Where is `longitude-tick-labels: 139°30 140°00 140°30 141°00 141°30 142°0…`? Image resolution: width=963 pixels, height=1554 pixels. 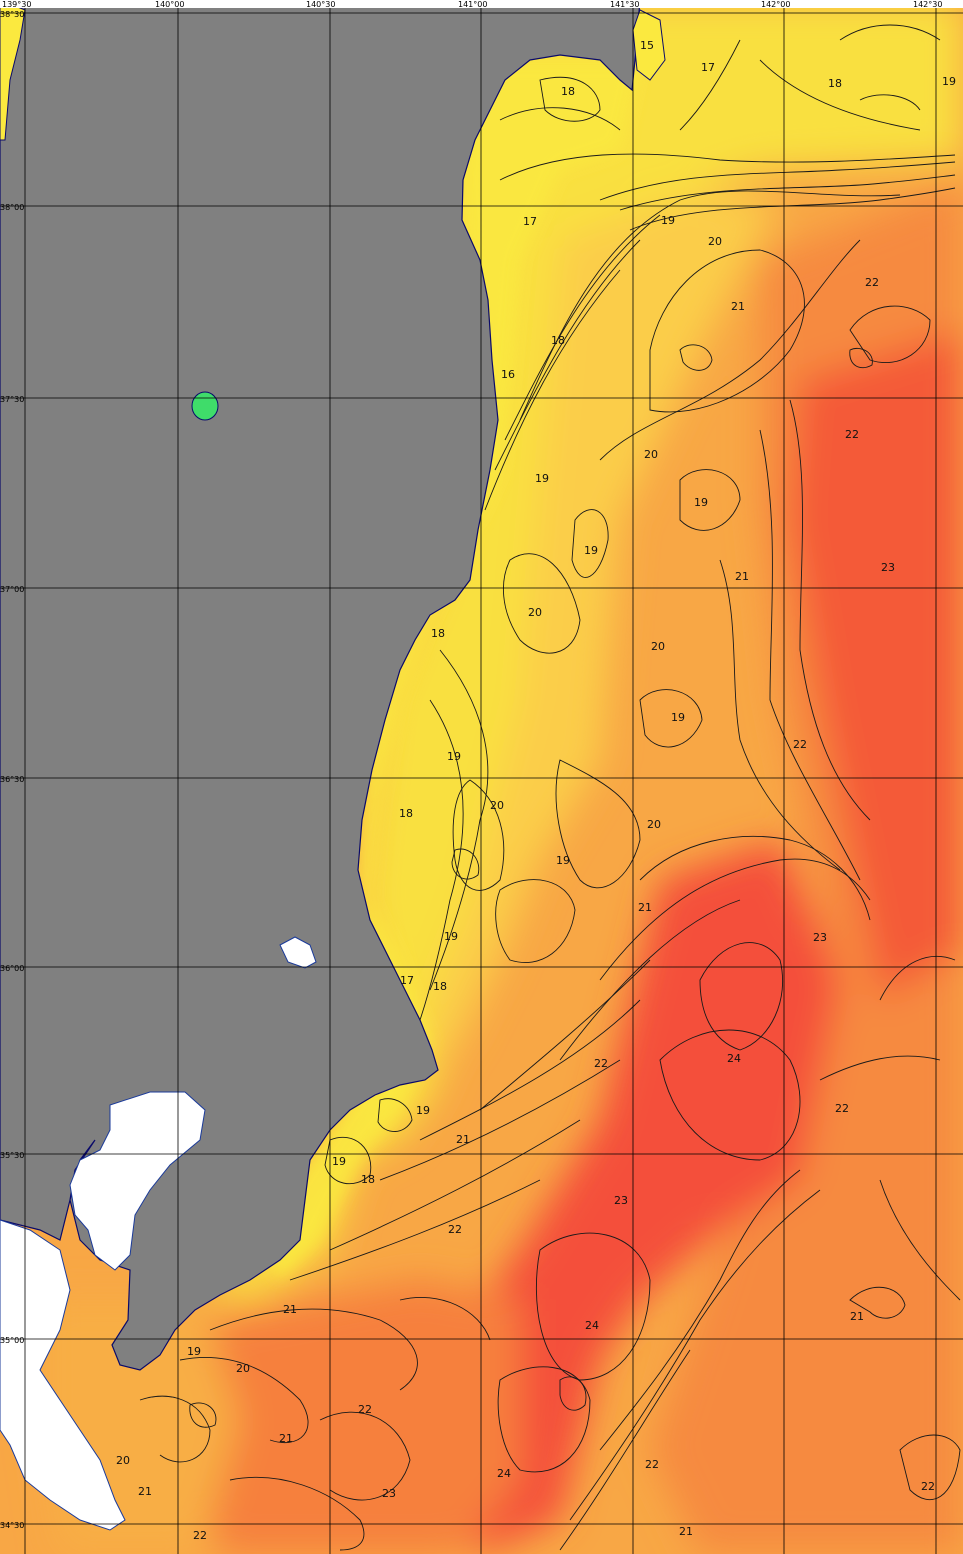
longitude-tick-labels: 139°30 140°00 140°30 141°00 141°30 142°0… is located at coordinates (481, 4).